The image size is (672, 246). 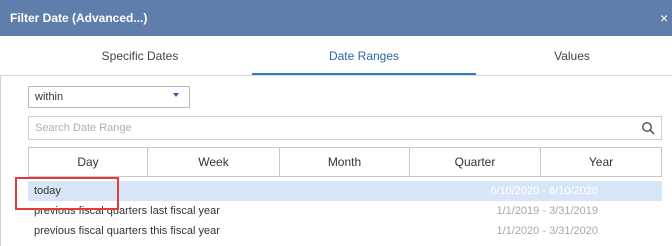 I want to click on dialog-title: Filter Date (Advanced...), so click(x=79, y=18).